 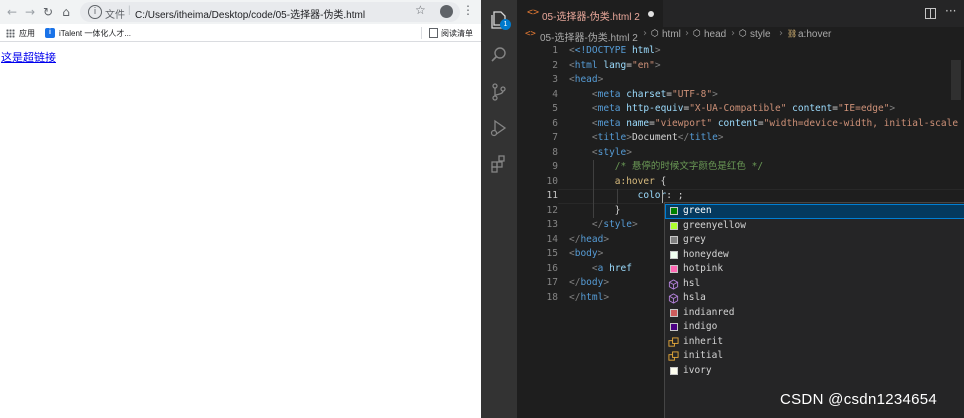 I want to click on extensions-icon, so click(x=499, y=164).